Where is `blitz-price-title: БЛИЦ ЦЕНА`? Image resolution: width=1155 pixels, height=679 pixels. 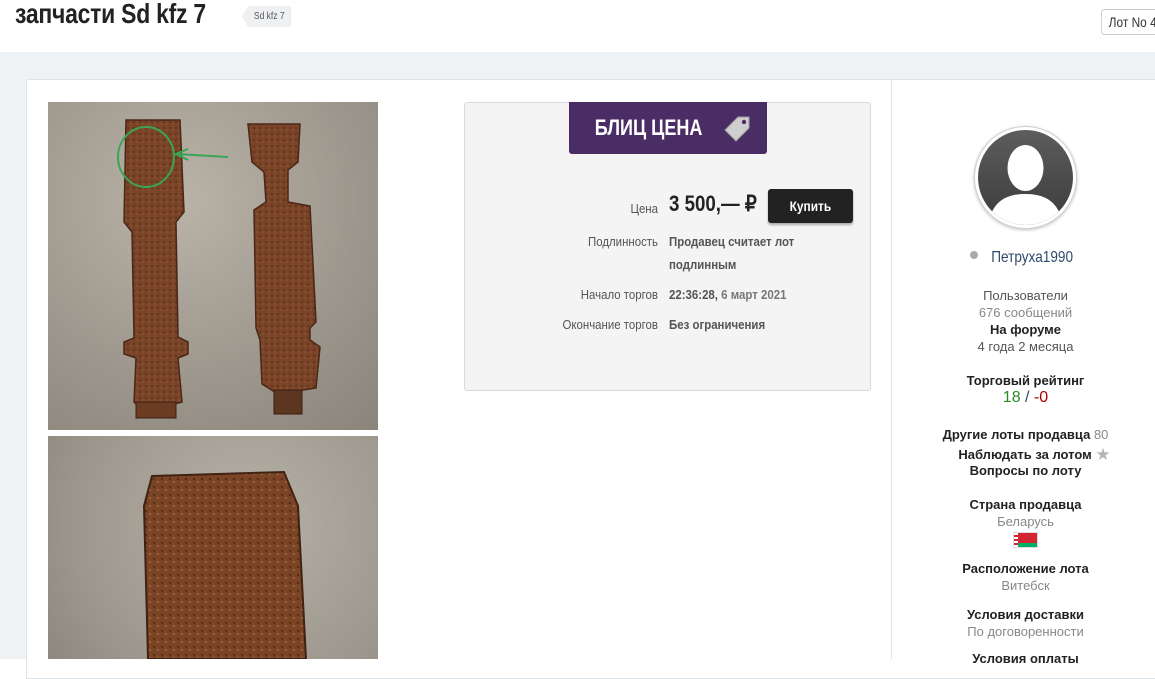 blitz-price-title: БЛИЦ ЦЕНА is located at coordinates (649, 127).